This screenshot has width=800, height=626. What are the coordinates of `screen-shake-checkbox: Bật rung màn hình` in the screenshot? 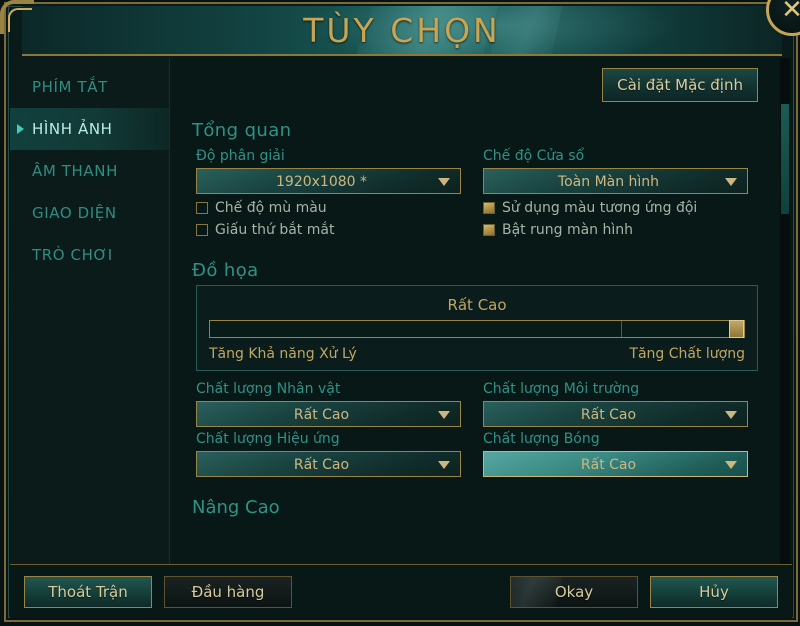 It's located at (615, 230).